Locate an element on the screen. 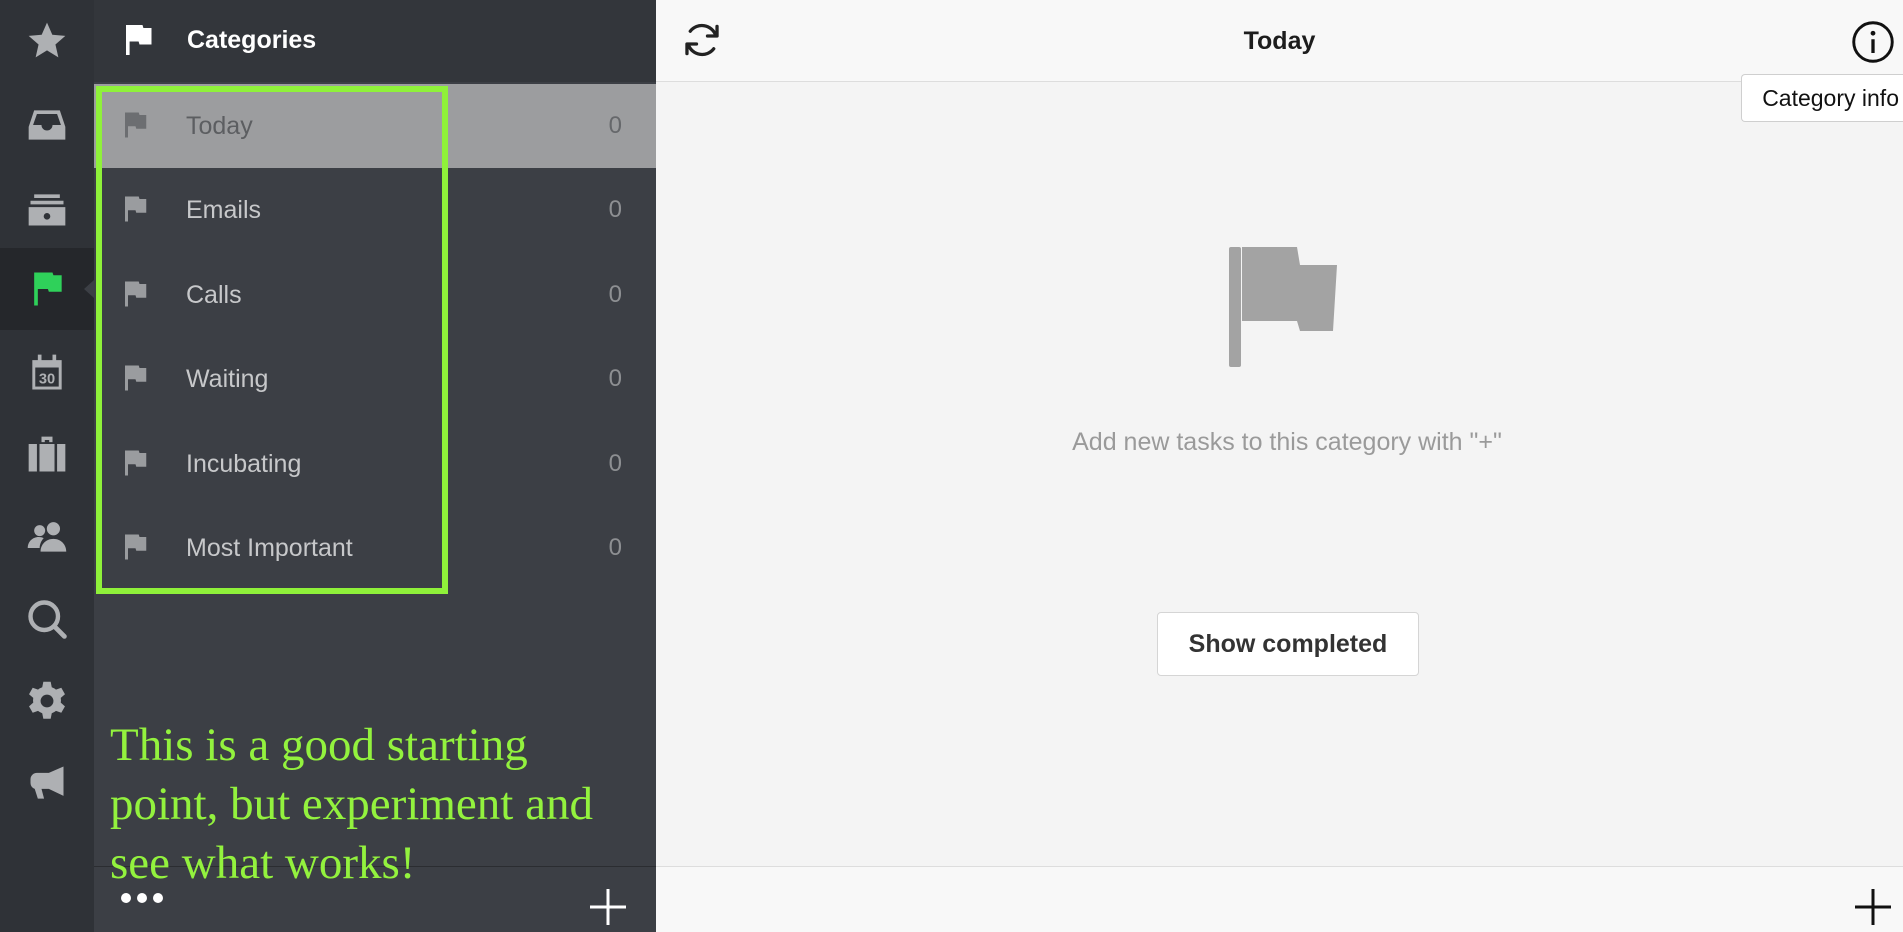  icon-rail: 30 is located at coordinates (47, 466).